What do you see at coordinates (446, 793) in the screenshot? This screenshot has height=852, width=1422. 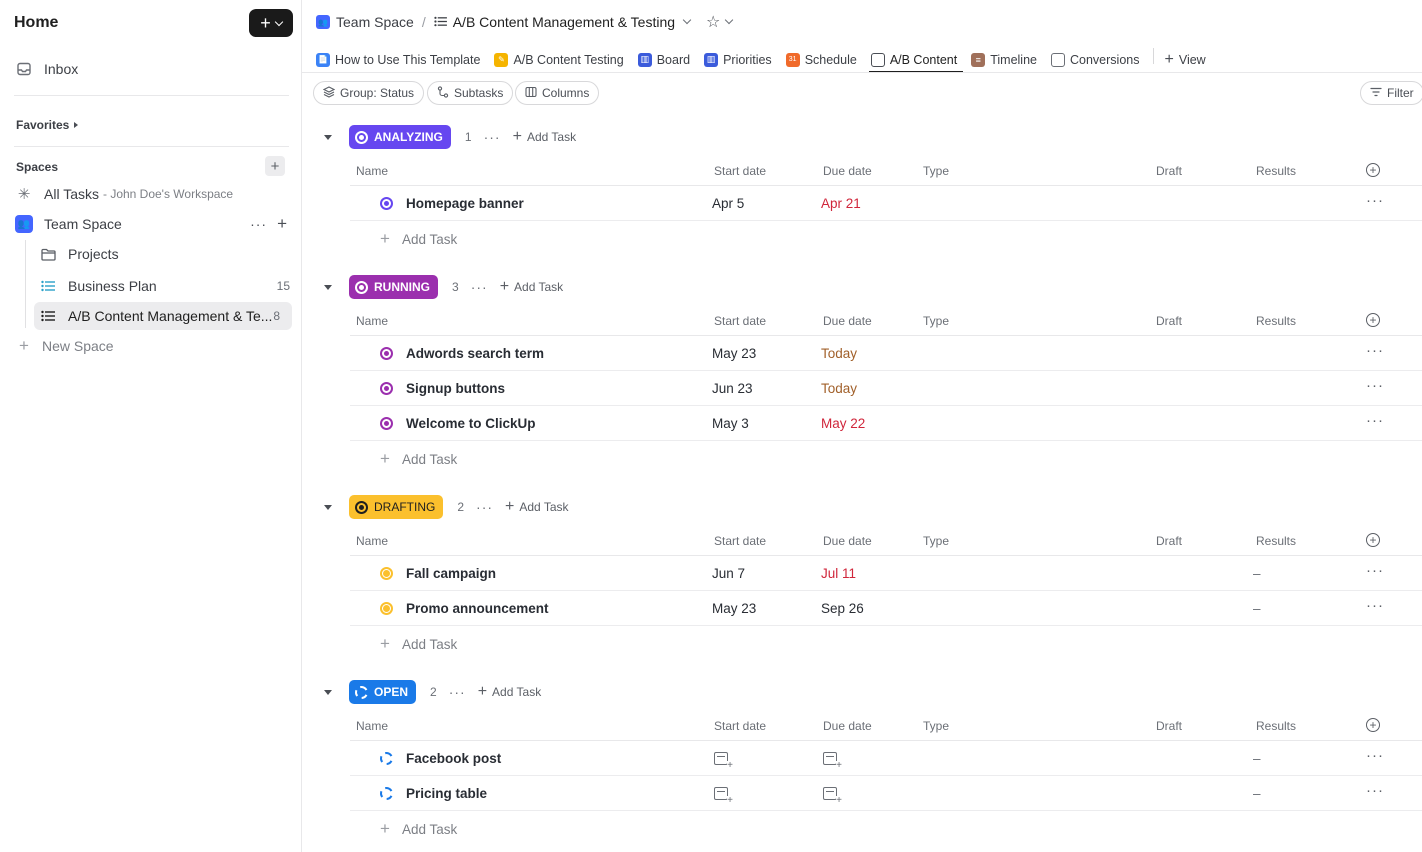 I see `task-name: Pricing table` at bounding box center [446, 793].